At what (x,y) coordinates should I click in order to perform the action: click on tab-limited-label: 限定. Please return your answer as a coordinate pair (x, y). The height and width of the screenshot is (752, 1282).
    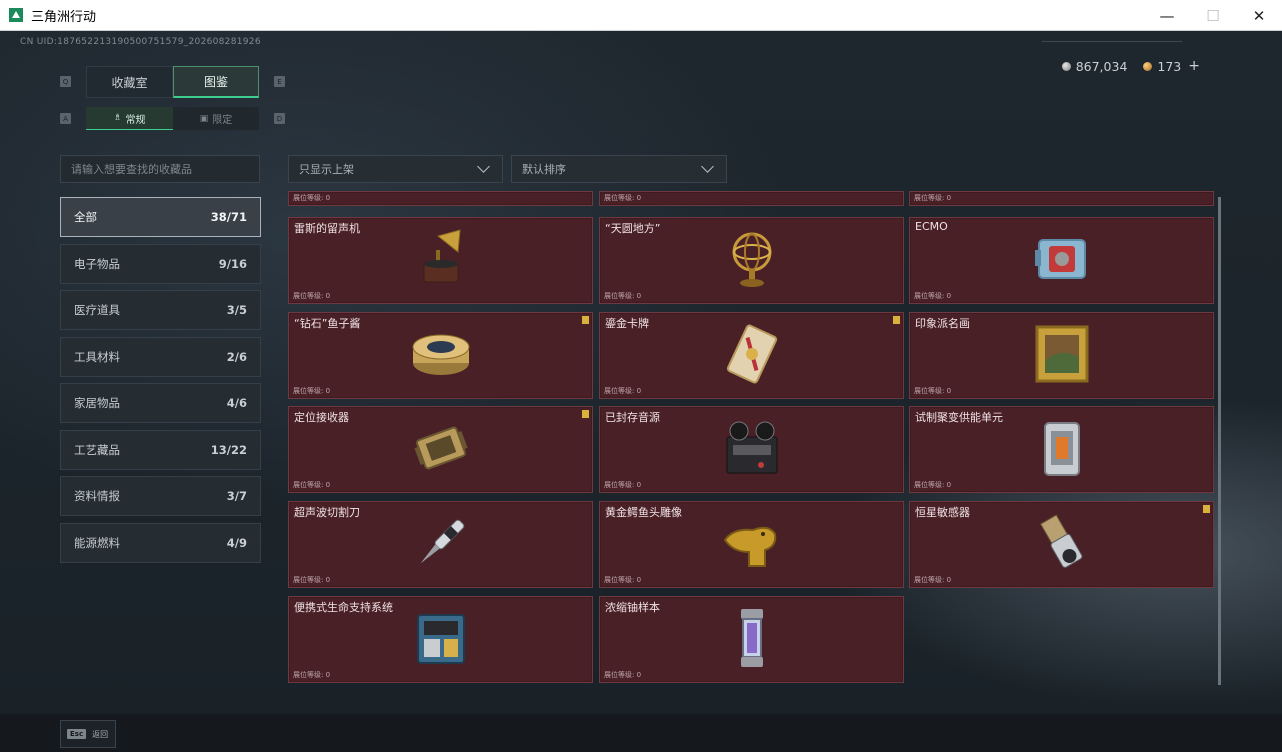
    Looking at the image, I should click on (222, 120).